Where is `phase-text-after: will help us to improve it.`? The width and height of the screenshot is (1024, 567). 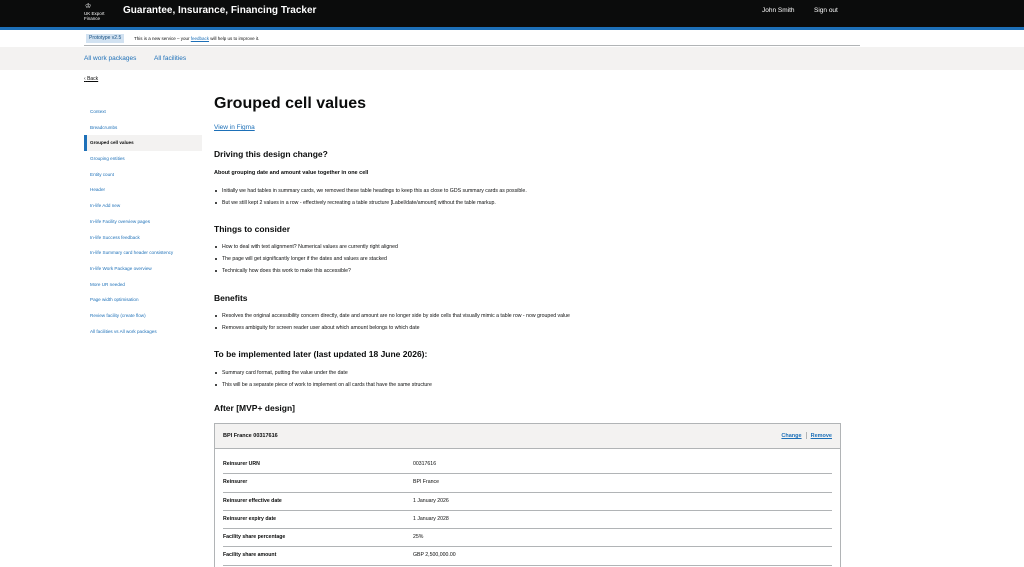
phase-text-after: will help us to improve it. is located at coordinates (234, 38).